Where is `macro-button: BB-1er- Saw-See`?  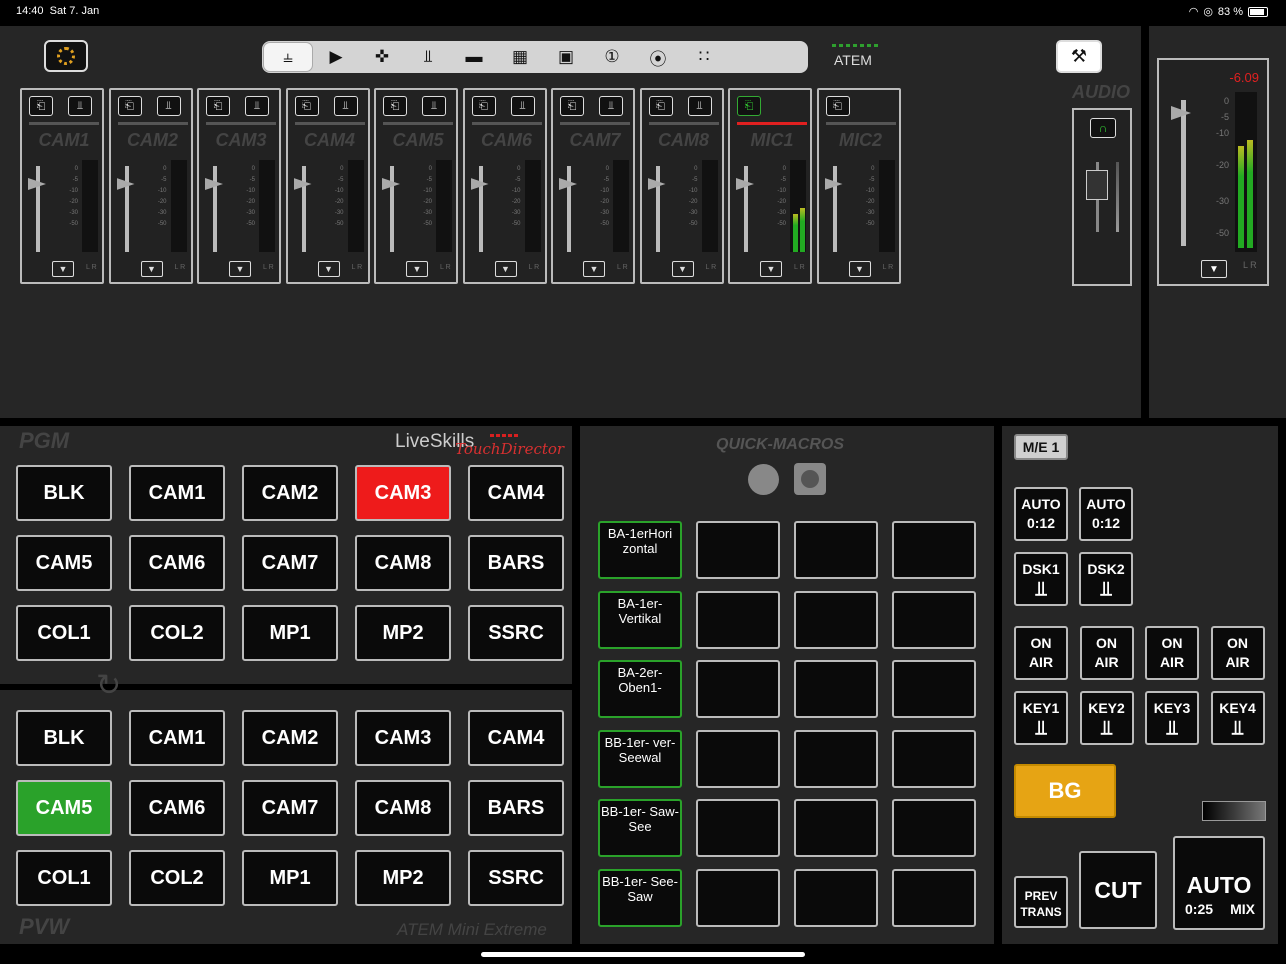 macro-button: BB-1er- Saw-See is located at coordinates (640, 828).